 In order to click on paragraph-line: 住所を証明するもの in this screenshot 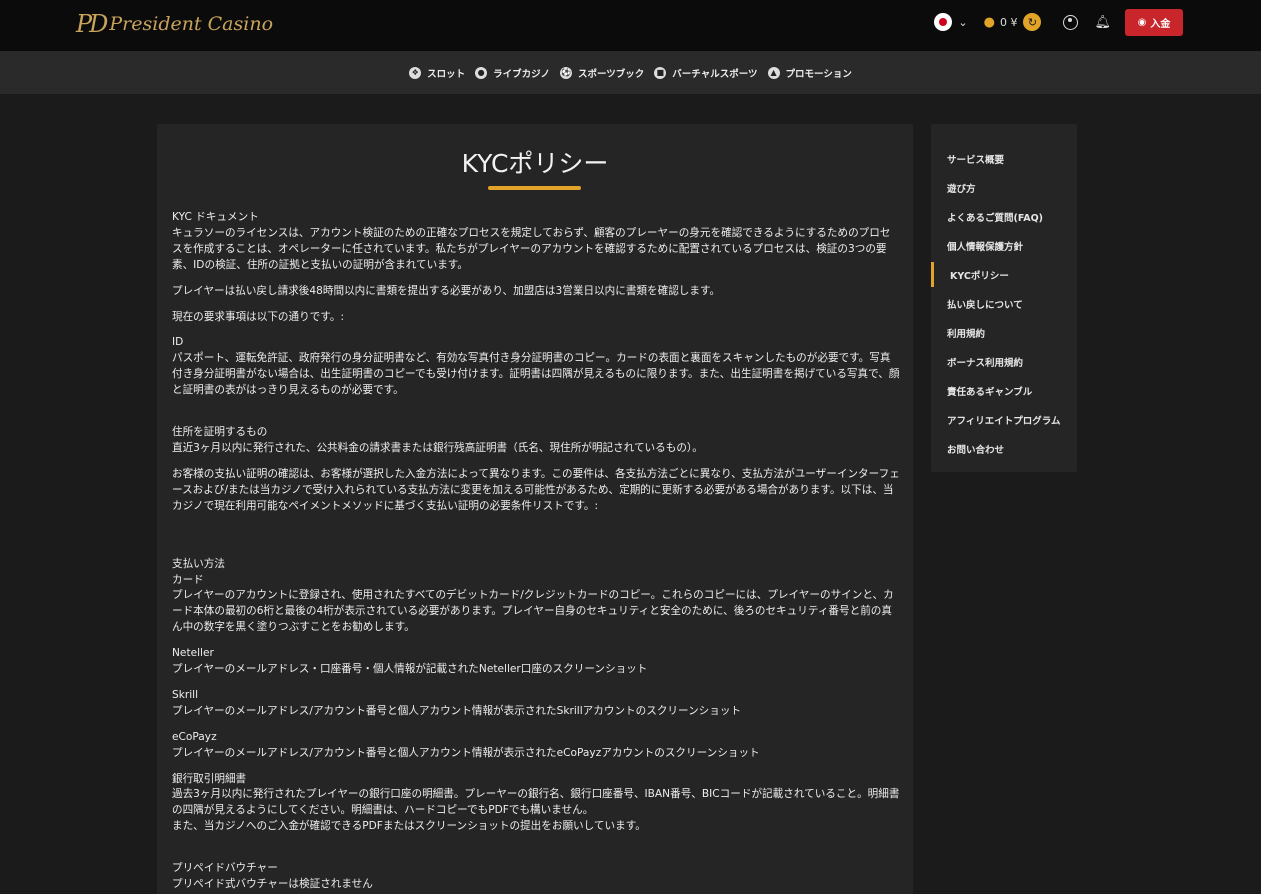, I will do `click(220, 432)`.